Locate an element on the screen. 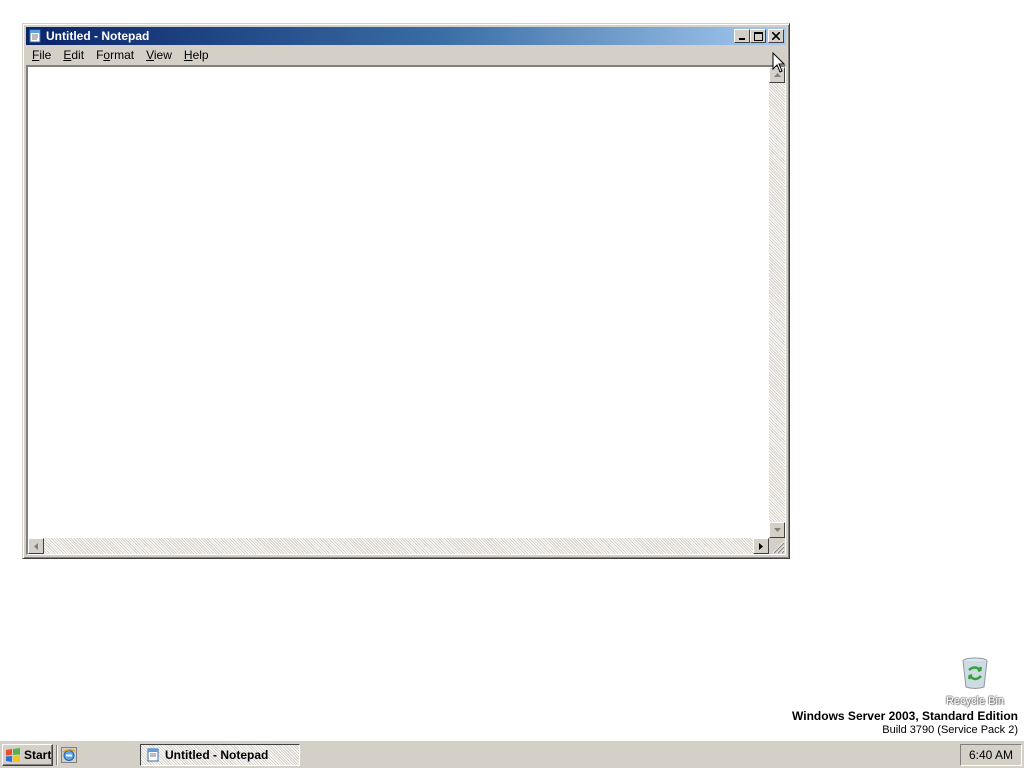  taskbar-button-notepad: Untitled - Notepad is located at coordinates (220, 755).